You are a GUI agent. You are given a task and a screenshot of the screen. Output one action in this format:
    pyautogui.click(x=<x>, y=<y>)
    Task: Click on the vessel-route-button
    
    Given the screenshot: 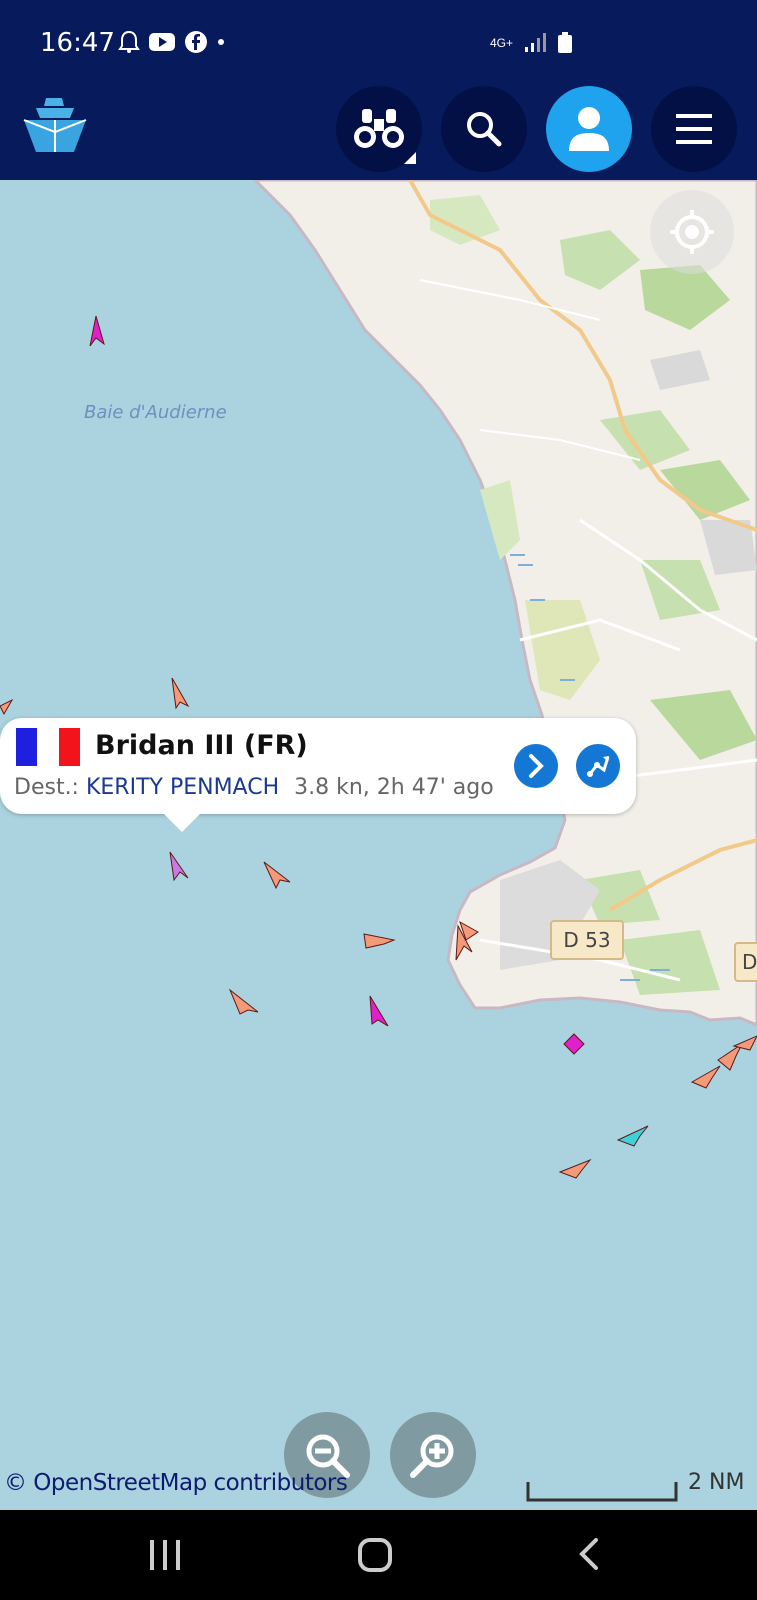 What is the action you would take?
    pyautogui.click(x=598, y=766)
    